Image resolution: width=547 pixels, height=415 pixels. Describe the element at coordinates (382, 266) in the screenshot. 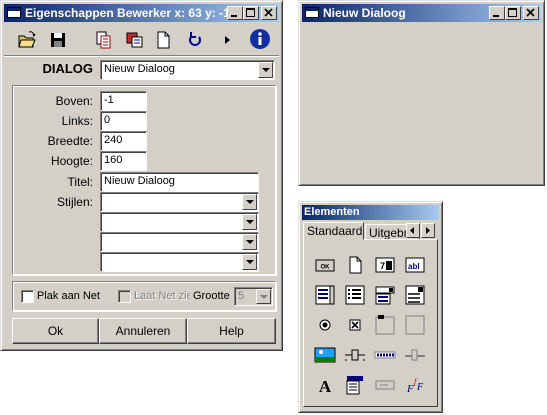

I see `svg-text: 7` at that location.